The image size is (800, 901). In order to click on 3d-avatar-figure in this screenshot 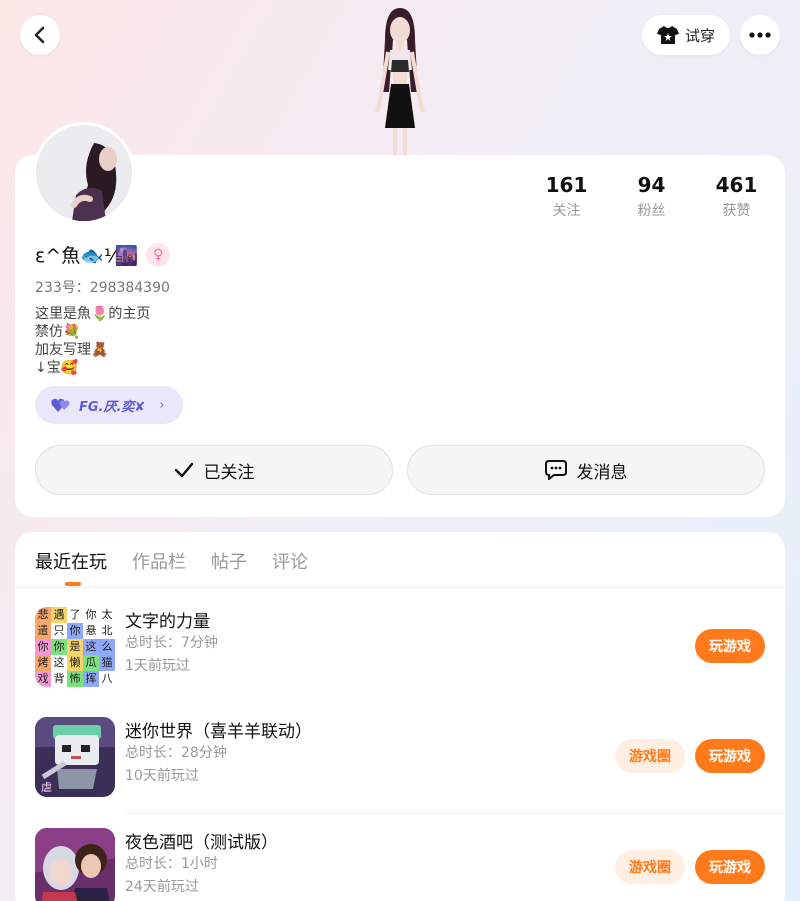, I will do `click(400, 79)`.